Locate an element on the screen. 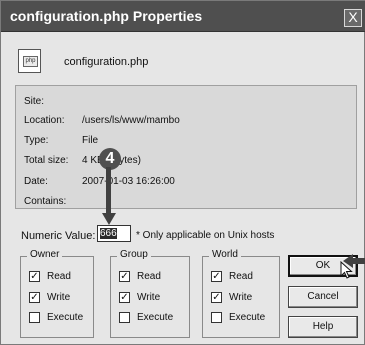 This screenshot has height=345, width=365. world-read-checkbox: ✓ Read is located at coordinates (232, 276).